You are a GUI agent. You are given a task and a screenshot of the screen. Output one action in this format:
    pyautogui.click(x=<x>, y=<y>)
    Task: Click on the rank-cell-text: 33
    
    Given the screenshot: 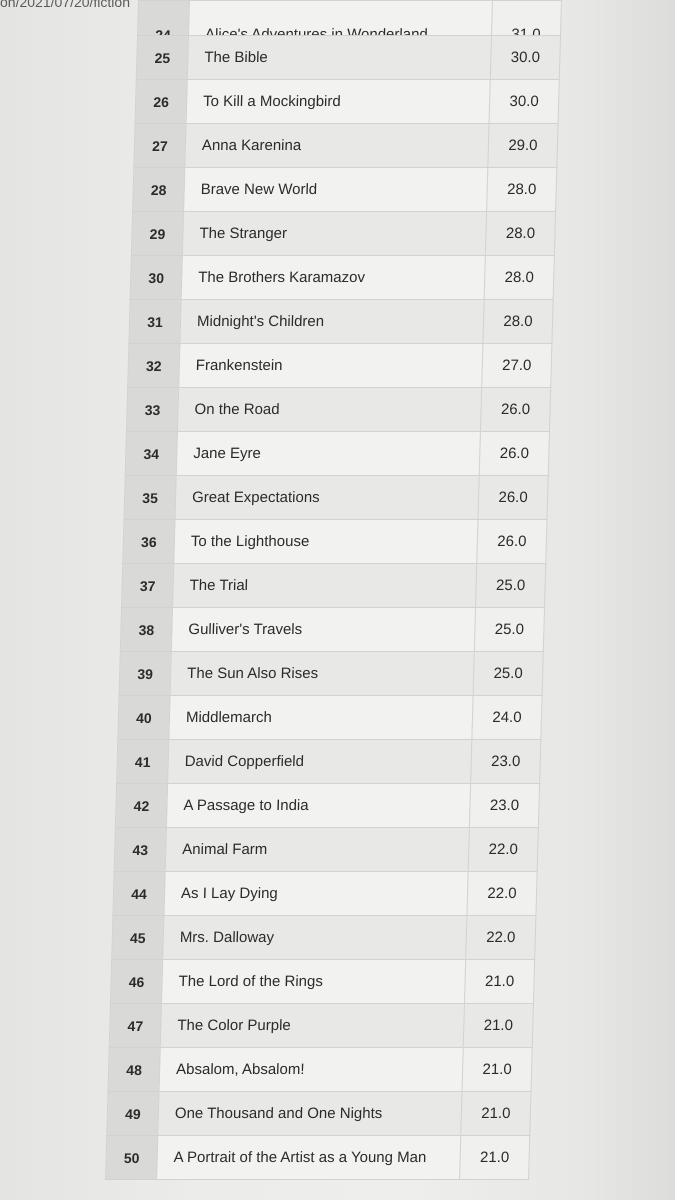 What is the action you would take?
    pyautogui.click(x=152, y=409)
    